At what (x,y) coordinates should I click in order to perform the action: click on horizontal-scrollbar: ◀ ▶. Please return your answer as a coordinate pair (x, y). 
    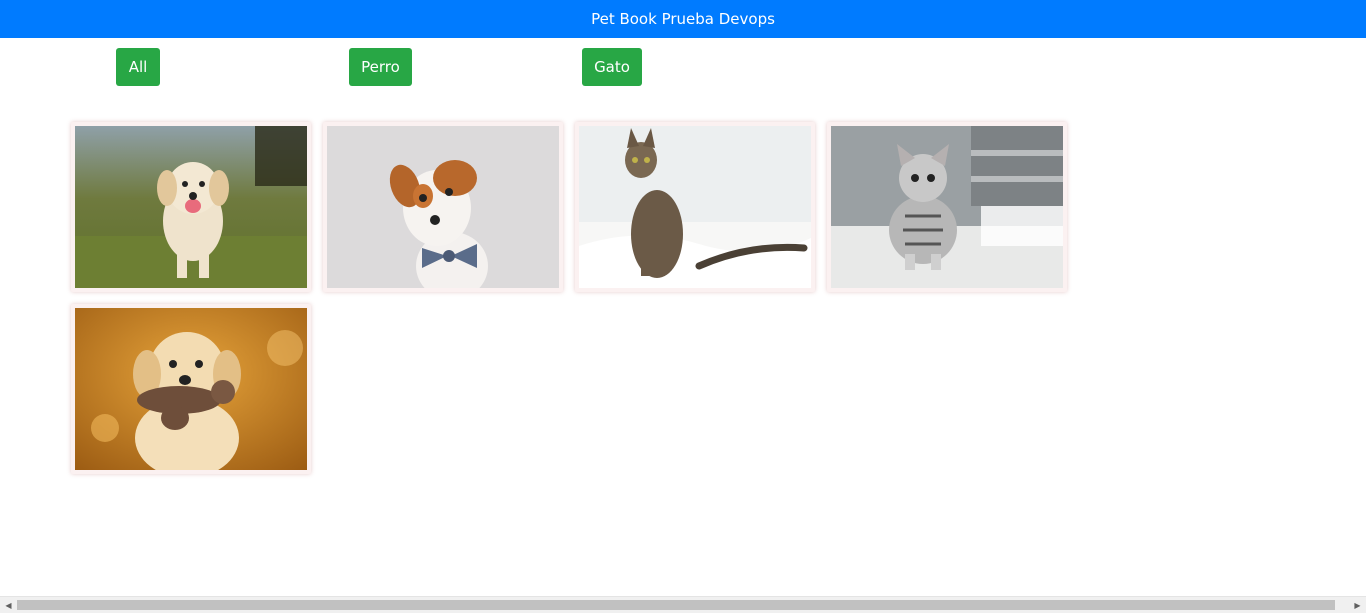
    Looking at the image, I should click on (683, 604).